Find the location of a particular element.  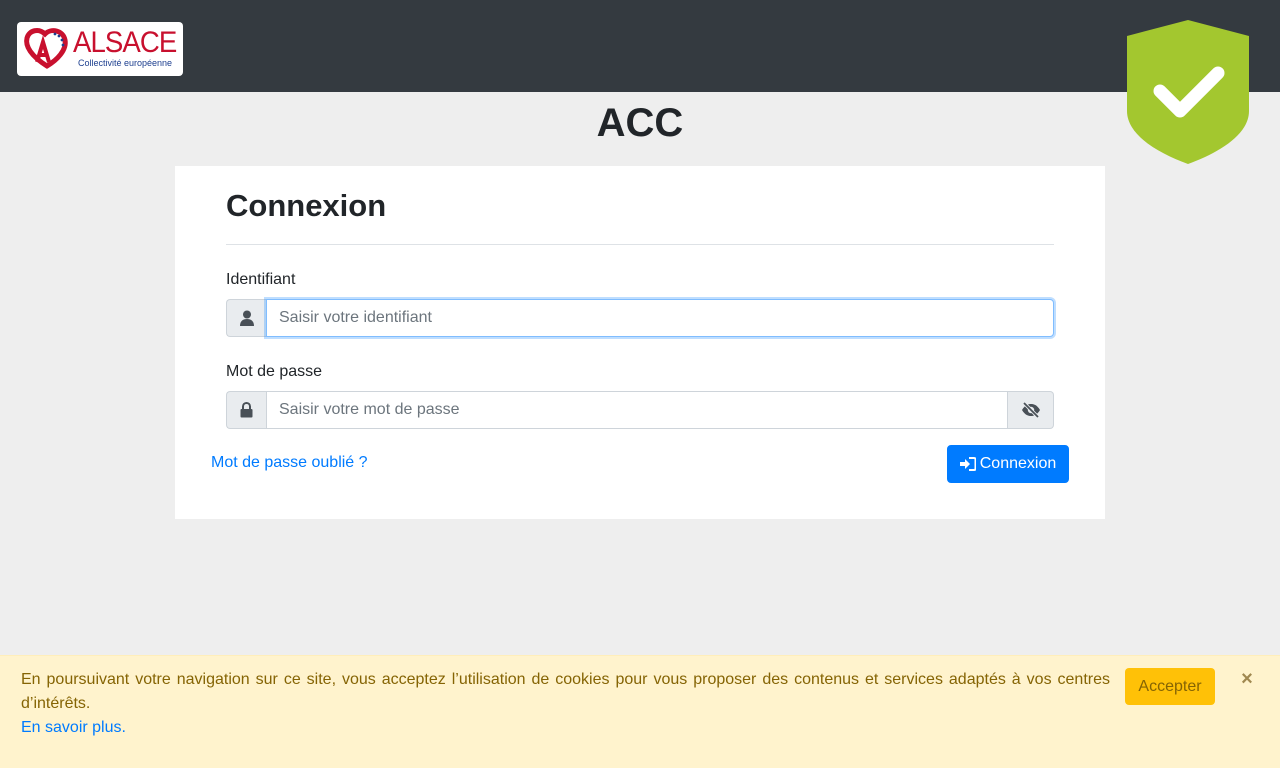

password-input-group is located at coordinates (640, 410).